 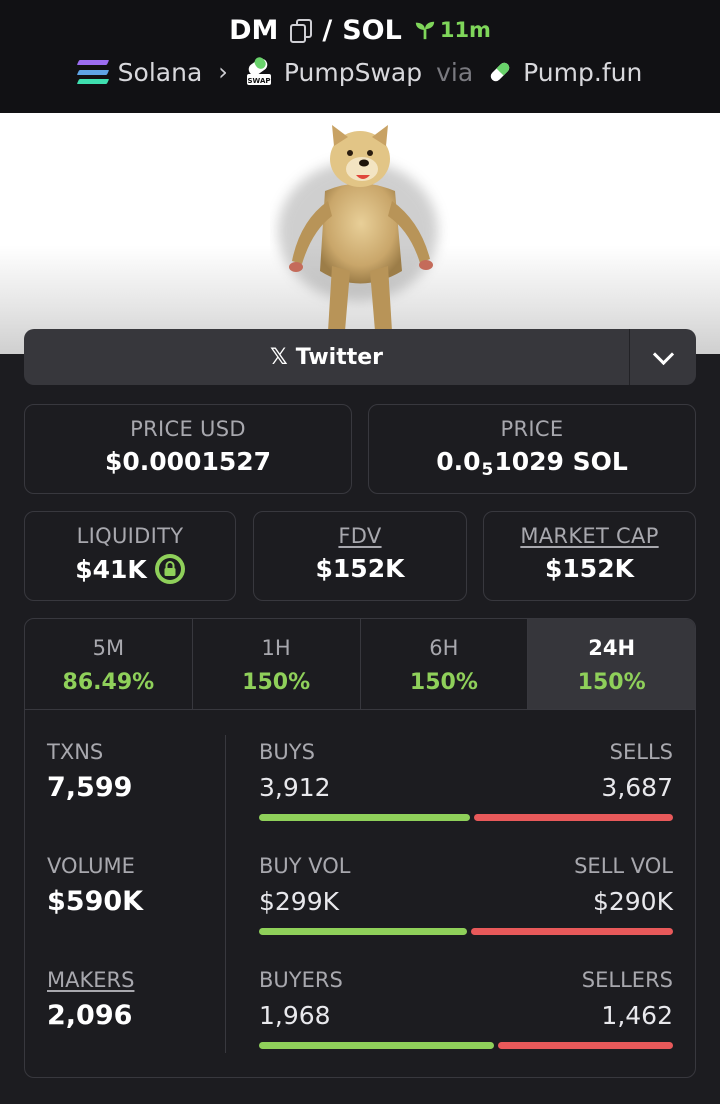 I want to click on price-usd-value: $0.0001527, so click(x=188, y=461).